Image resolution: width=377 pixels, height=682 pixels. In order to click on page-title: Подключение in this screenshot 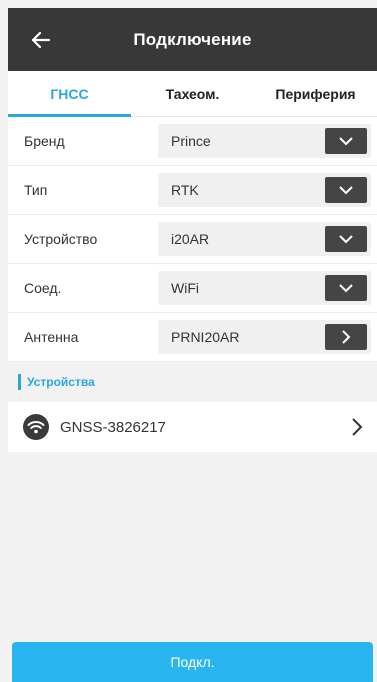, I will do `click(192, 39)`.